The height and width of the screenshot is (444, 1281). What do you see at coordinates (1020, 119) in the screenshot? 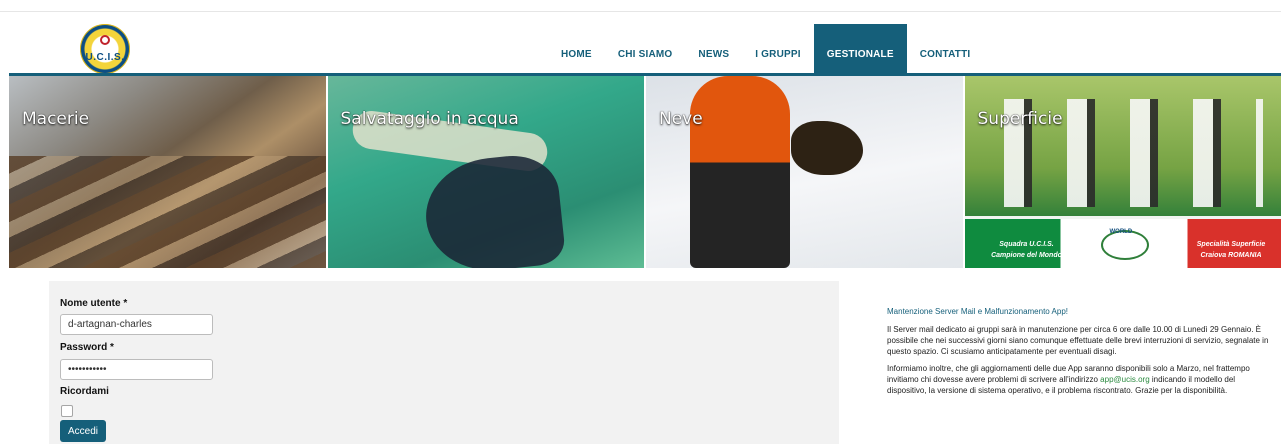
I see `tile-label-superficie: Superficie` at bounding box center [1020, 119].